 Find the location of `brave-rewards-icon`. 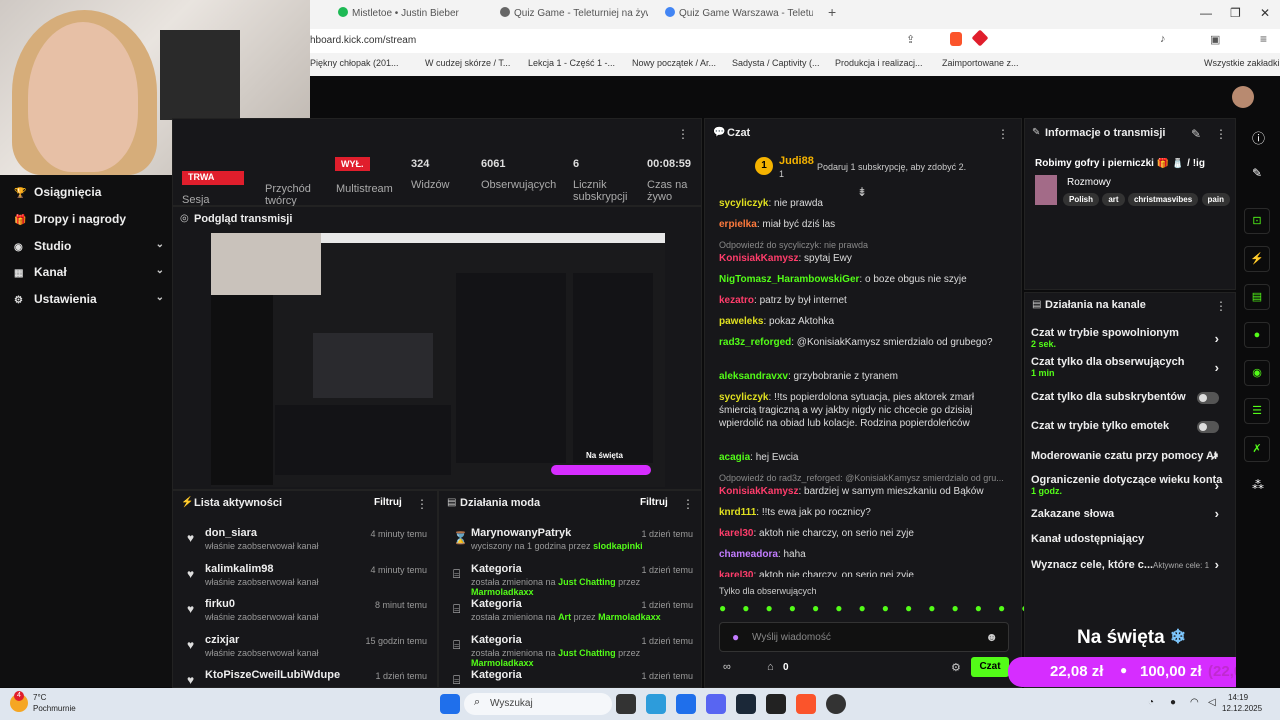

brave-rewards-icon is located at coordinates (980, 38).